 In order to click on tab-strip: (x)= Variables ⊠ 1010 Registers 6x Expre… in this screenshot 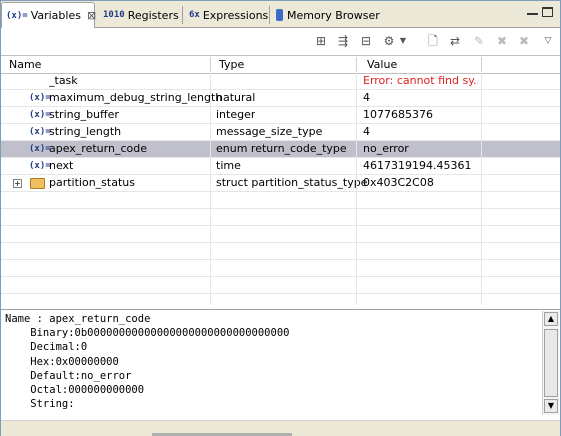, I will do `click(280, 14)`.